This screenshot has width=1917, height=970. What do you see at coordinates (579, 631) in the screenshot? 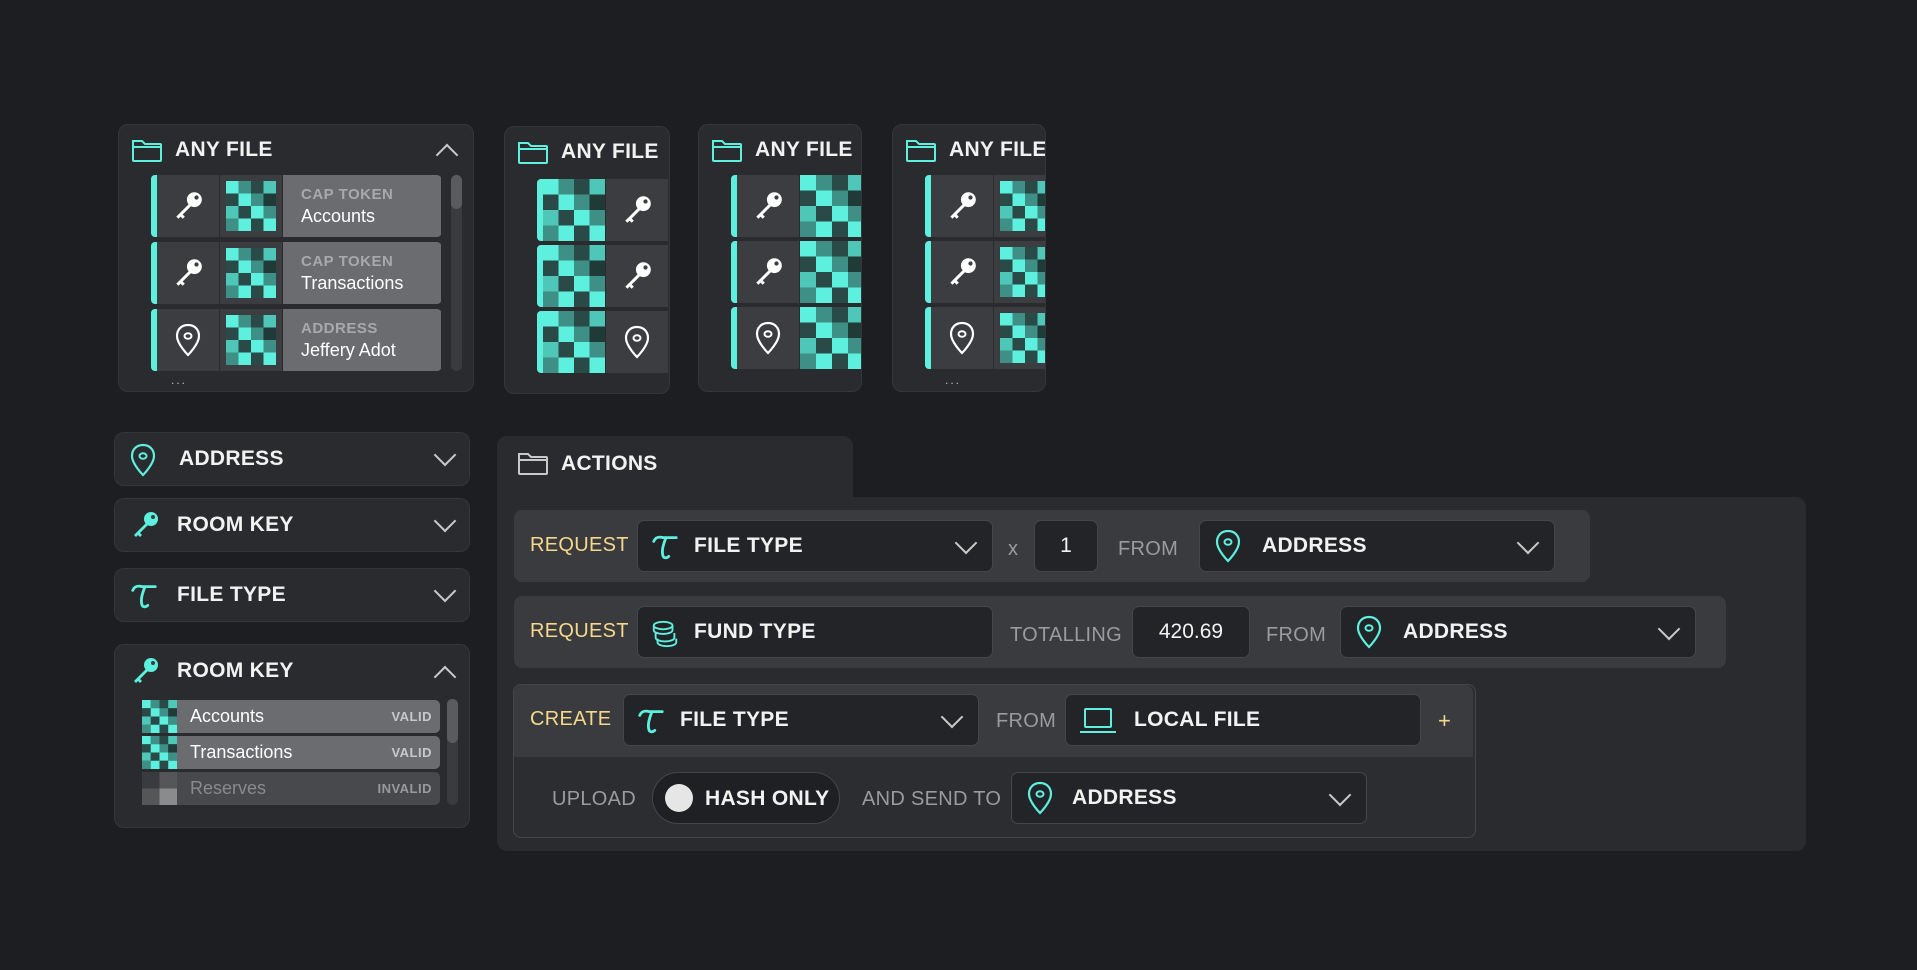
I see `verb-label: REQUEST` at bounding box center [579, 631].